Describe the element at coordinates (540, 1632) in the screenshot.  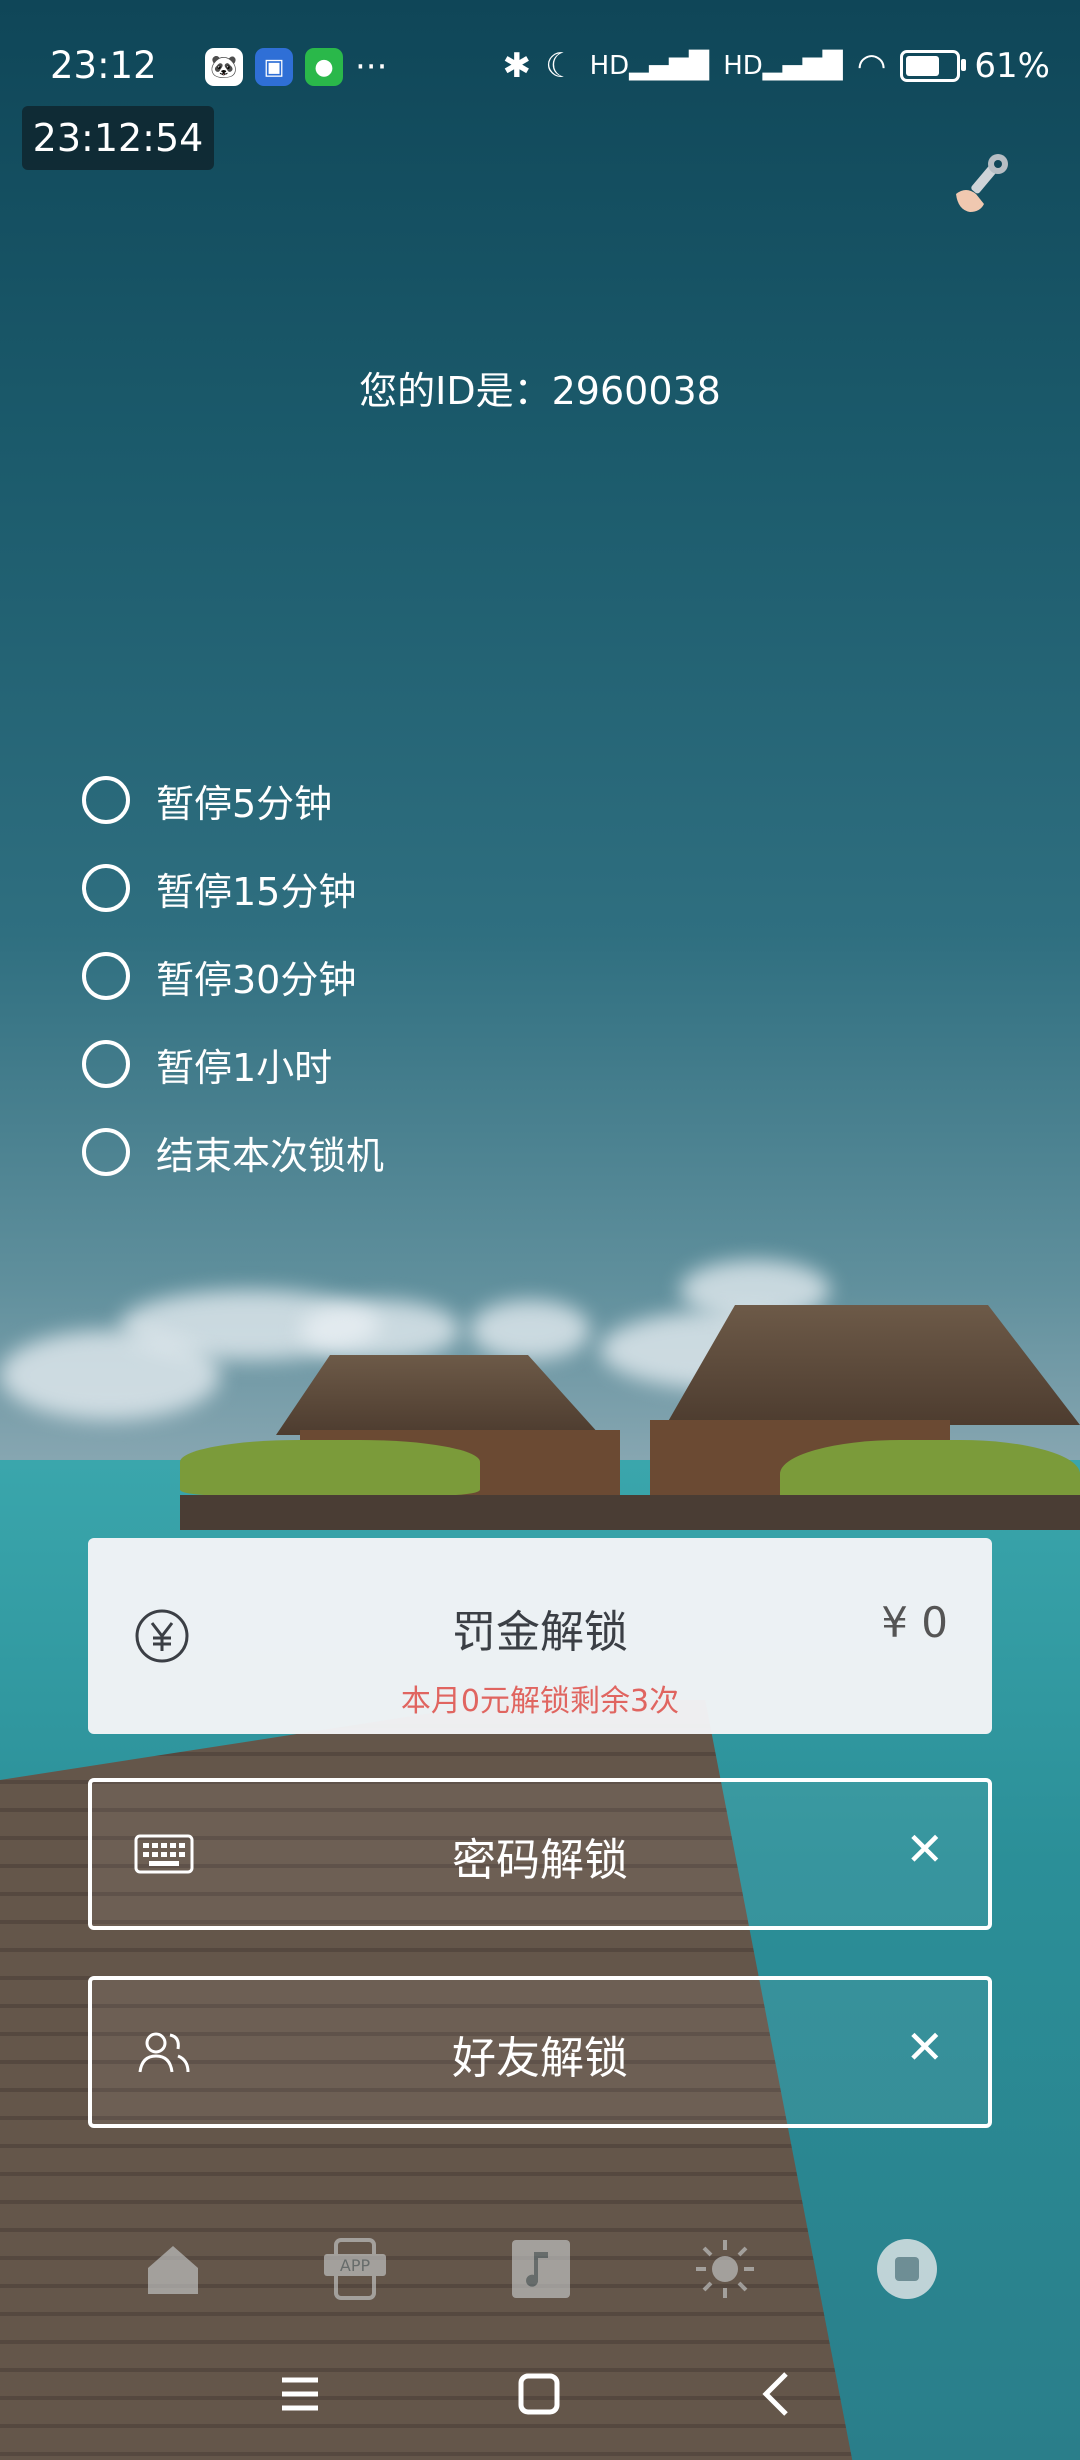
I see `fine-unlock-title: 罚金解锁` at that location.